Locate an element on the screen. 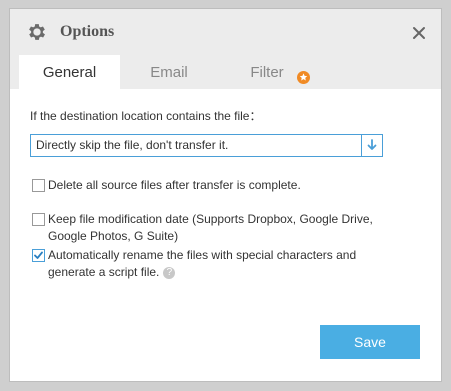  title-row: Options is located at coordinates (70, 32).